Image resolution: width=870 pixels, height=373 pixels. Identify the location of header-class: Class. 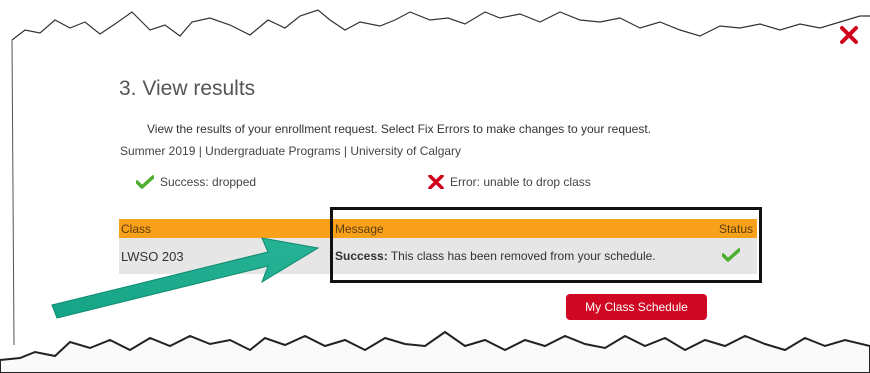
(226, 228).